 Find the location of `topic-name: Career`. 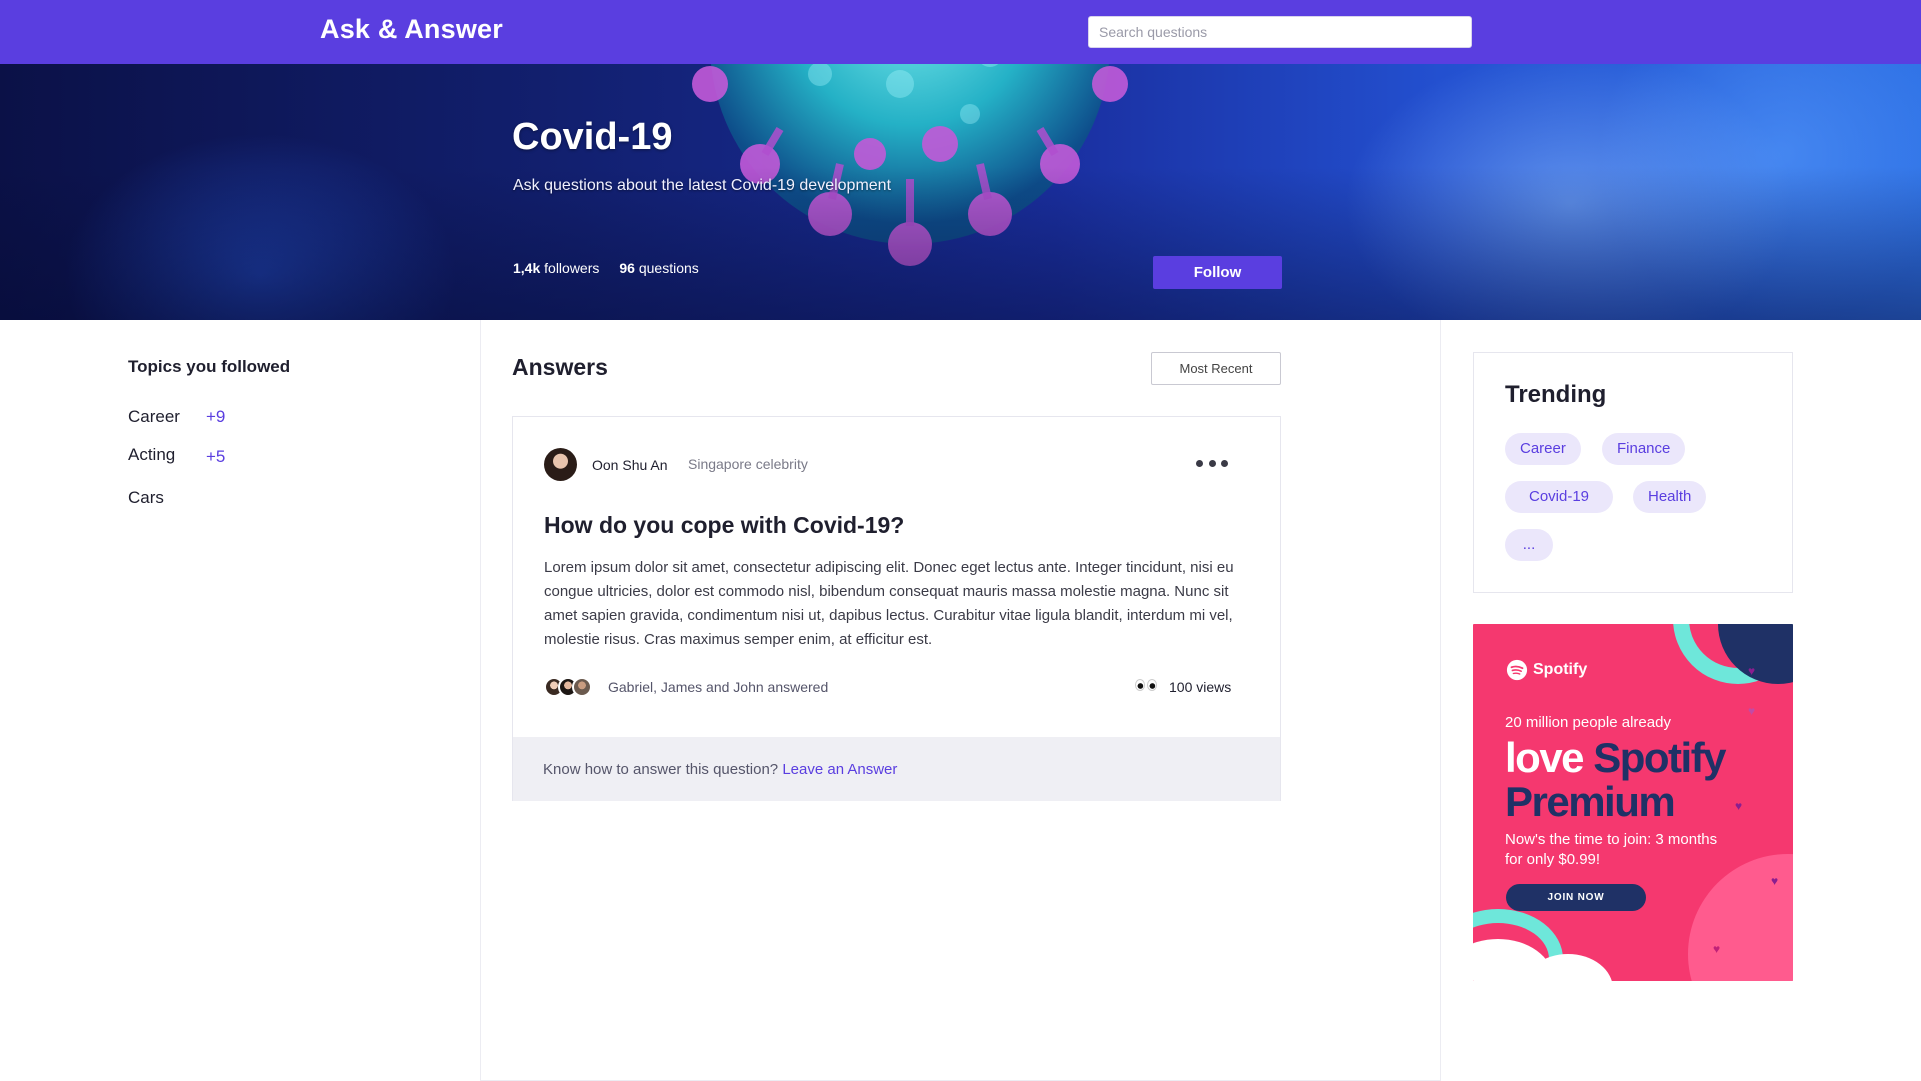

topic-name: Career is located at coordinates (154, 416).